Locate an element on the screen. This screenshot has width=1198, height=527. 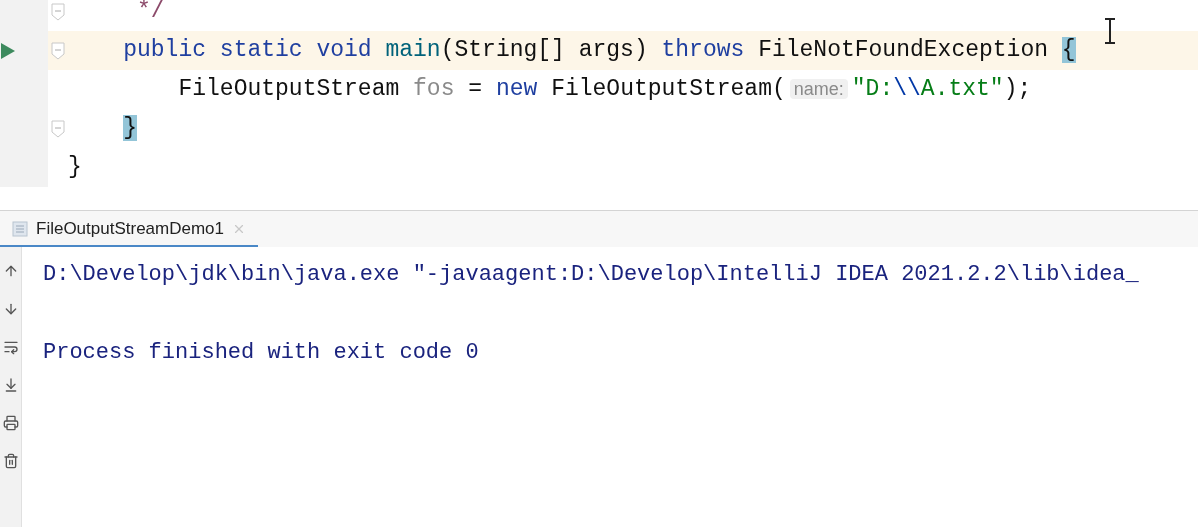
code-line: } is located at coordinates (75, 168).